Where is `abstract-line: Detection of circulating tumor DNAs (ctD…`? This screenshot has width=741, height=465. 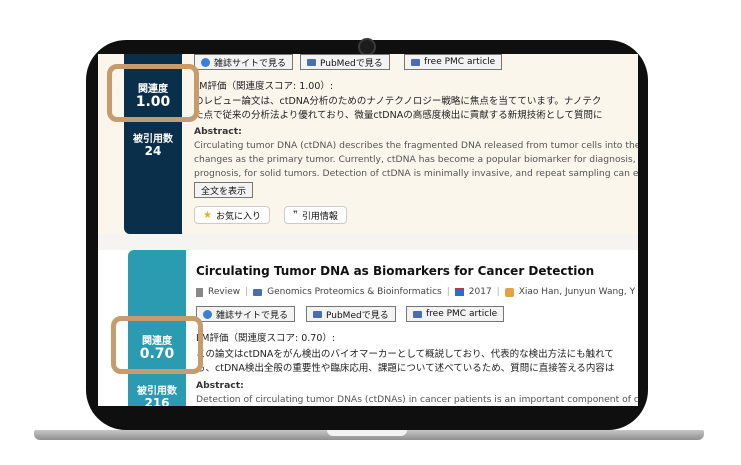 abstract-line: Detection of circulating tumor DNAs (ctD… is located at coordinates (417, 399).